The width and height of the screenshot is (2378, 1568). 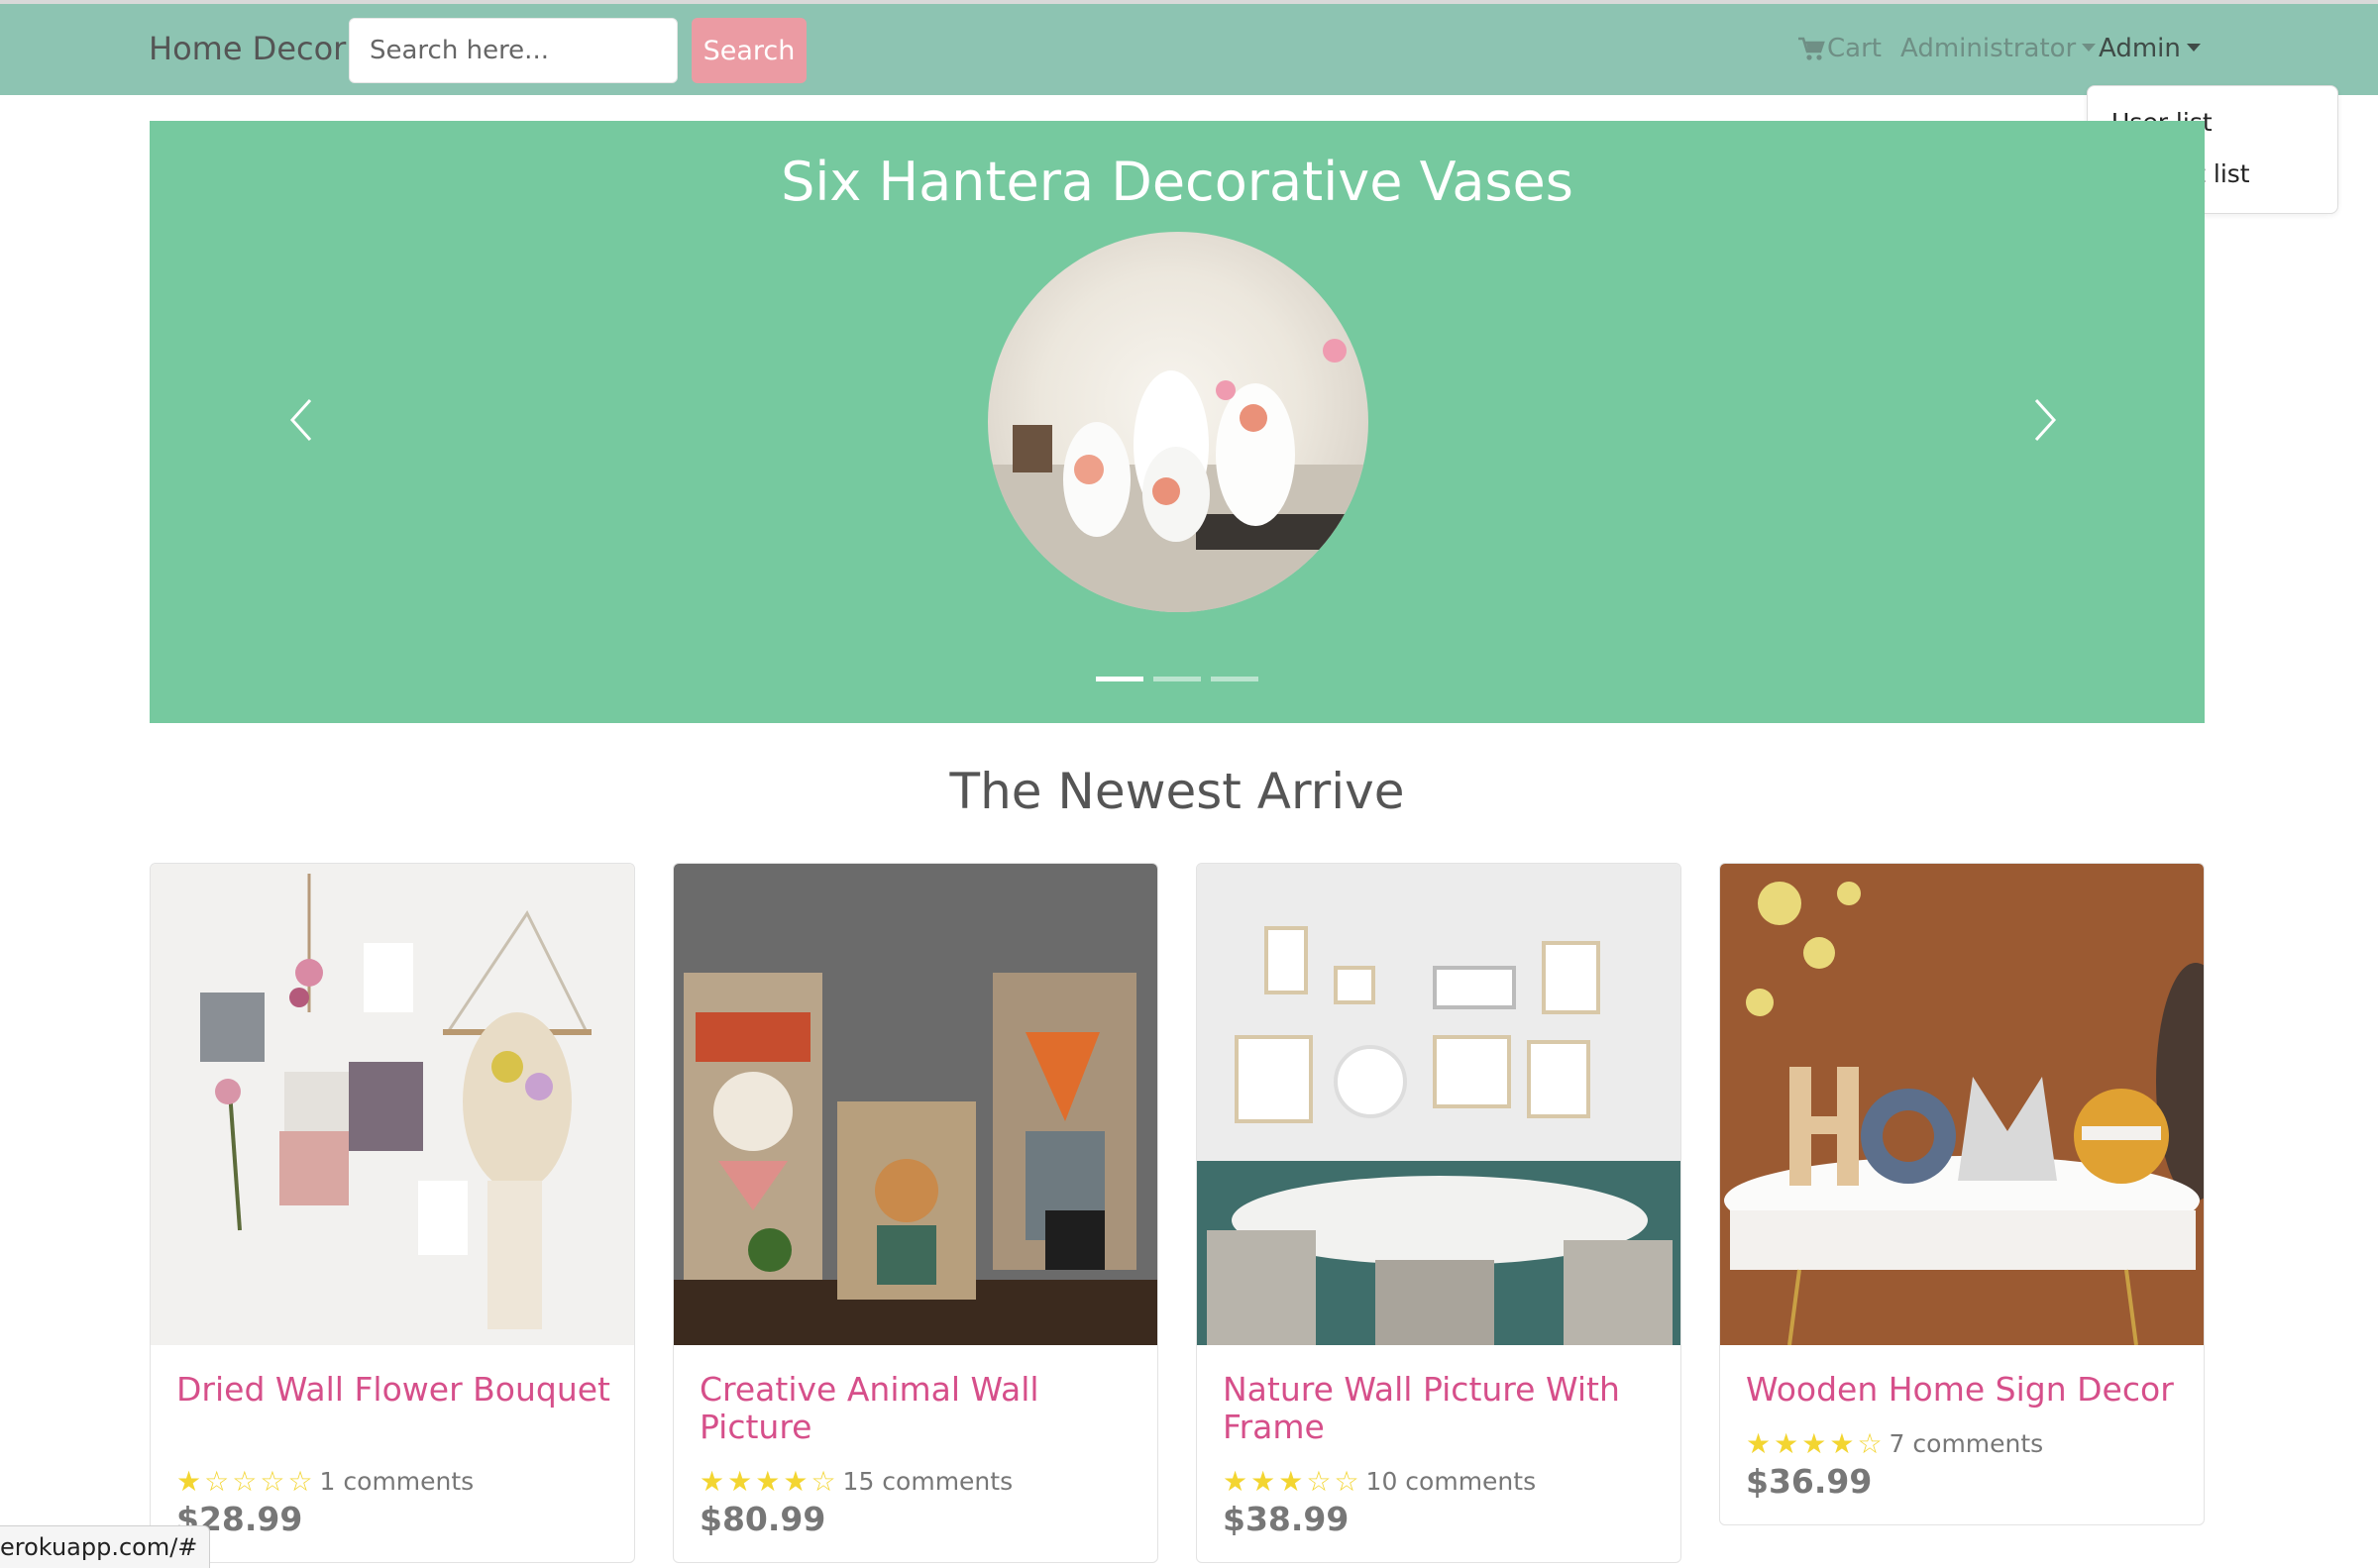 What do you see at coordinates (1177, 182) in the screenshot?
I see `carousel-slide-title: Six Hantera Decorative Vases` at bounding box center [1177, 182].